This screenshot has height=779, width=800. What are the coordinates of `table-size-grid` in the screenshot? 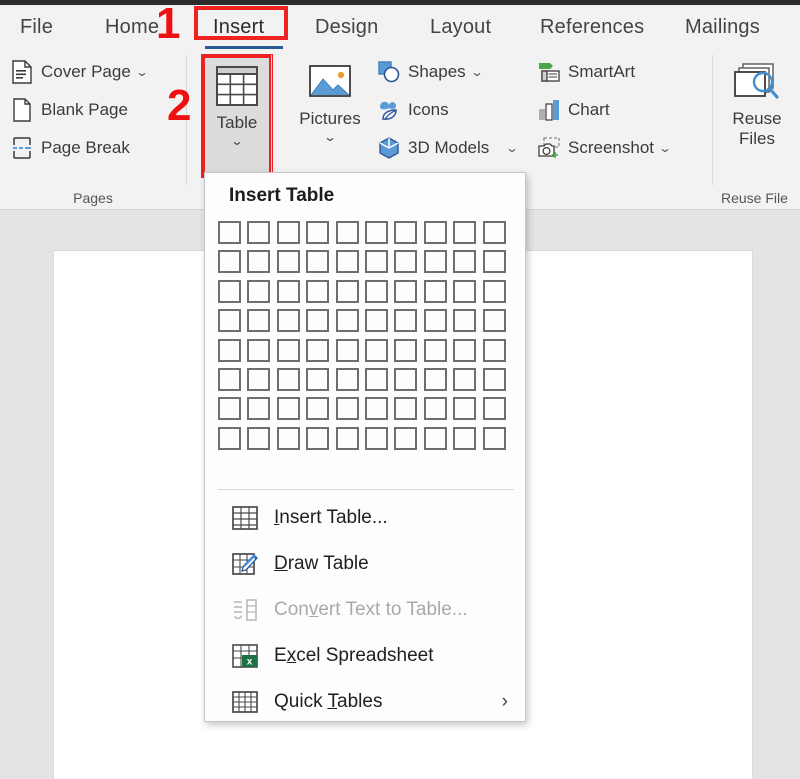 It's located at (365, 338).